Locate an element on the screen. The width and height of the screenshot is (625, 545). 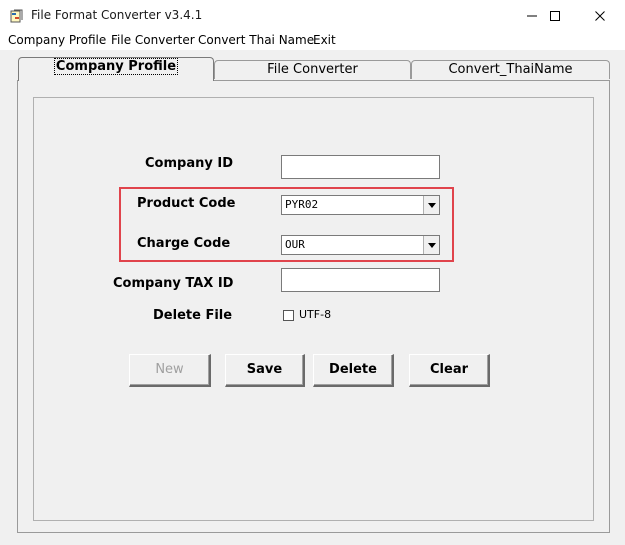
product-code-select: PYR02 is located at coordinates (360, 205).